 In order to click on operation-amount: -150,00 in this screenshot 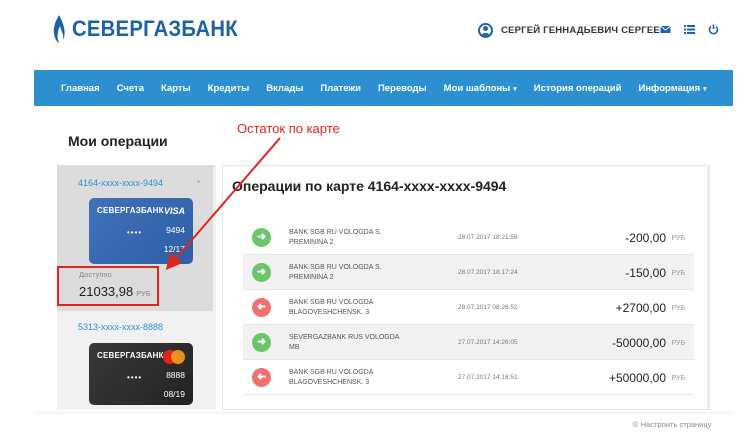, I will do `click(645, 273)`.